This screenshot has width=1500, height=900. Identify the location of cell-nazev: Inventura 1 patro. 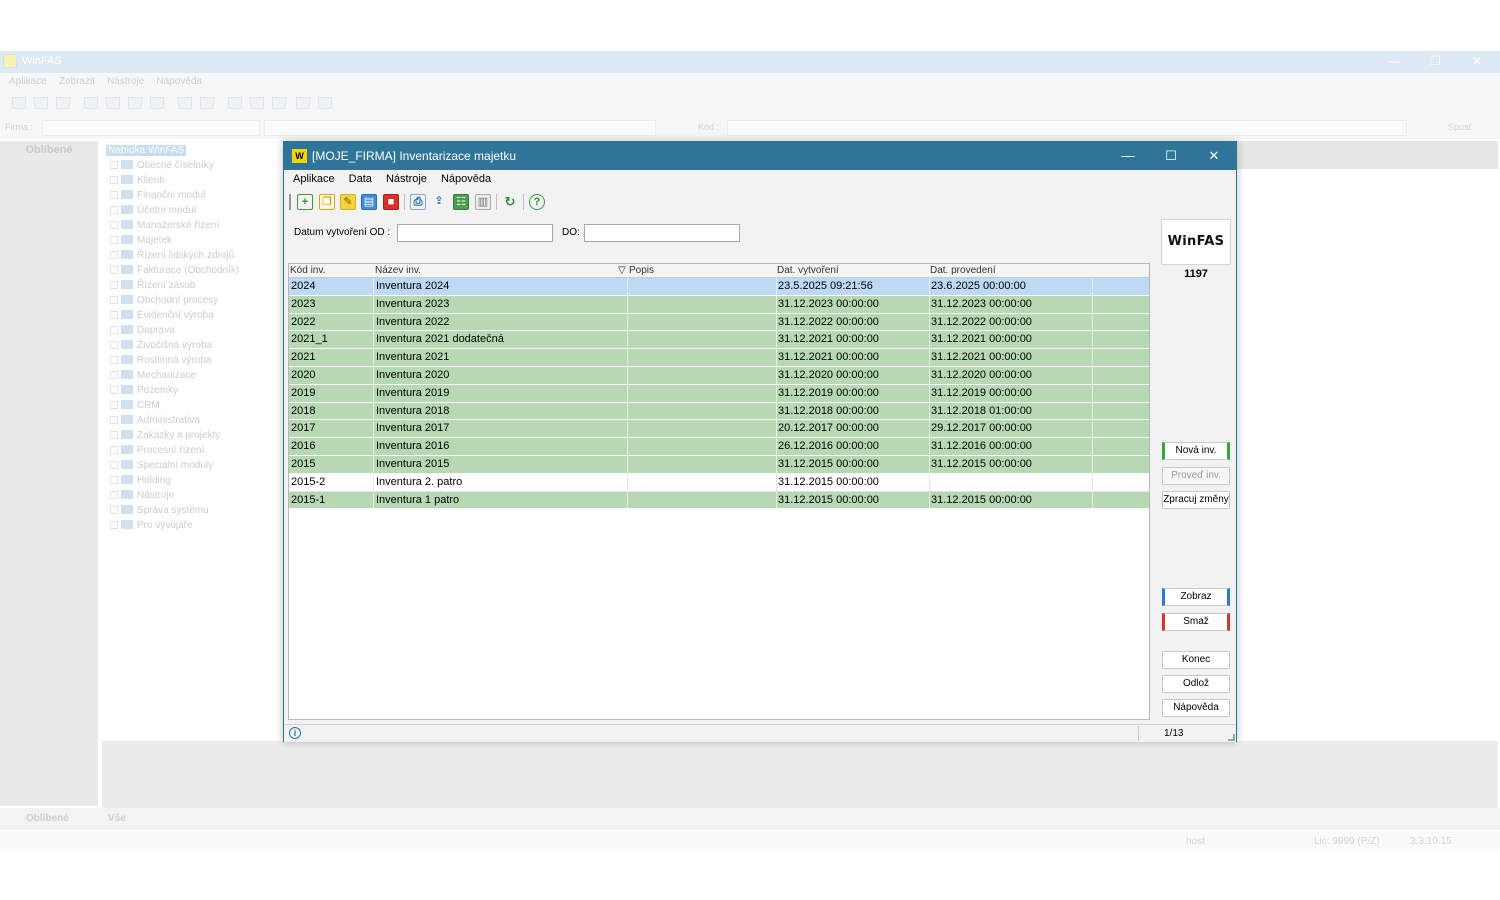
(418, 499).